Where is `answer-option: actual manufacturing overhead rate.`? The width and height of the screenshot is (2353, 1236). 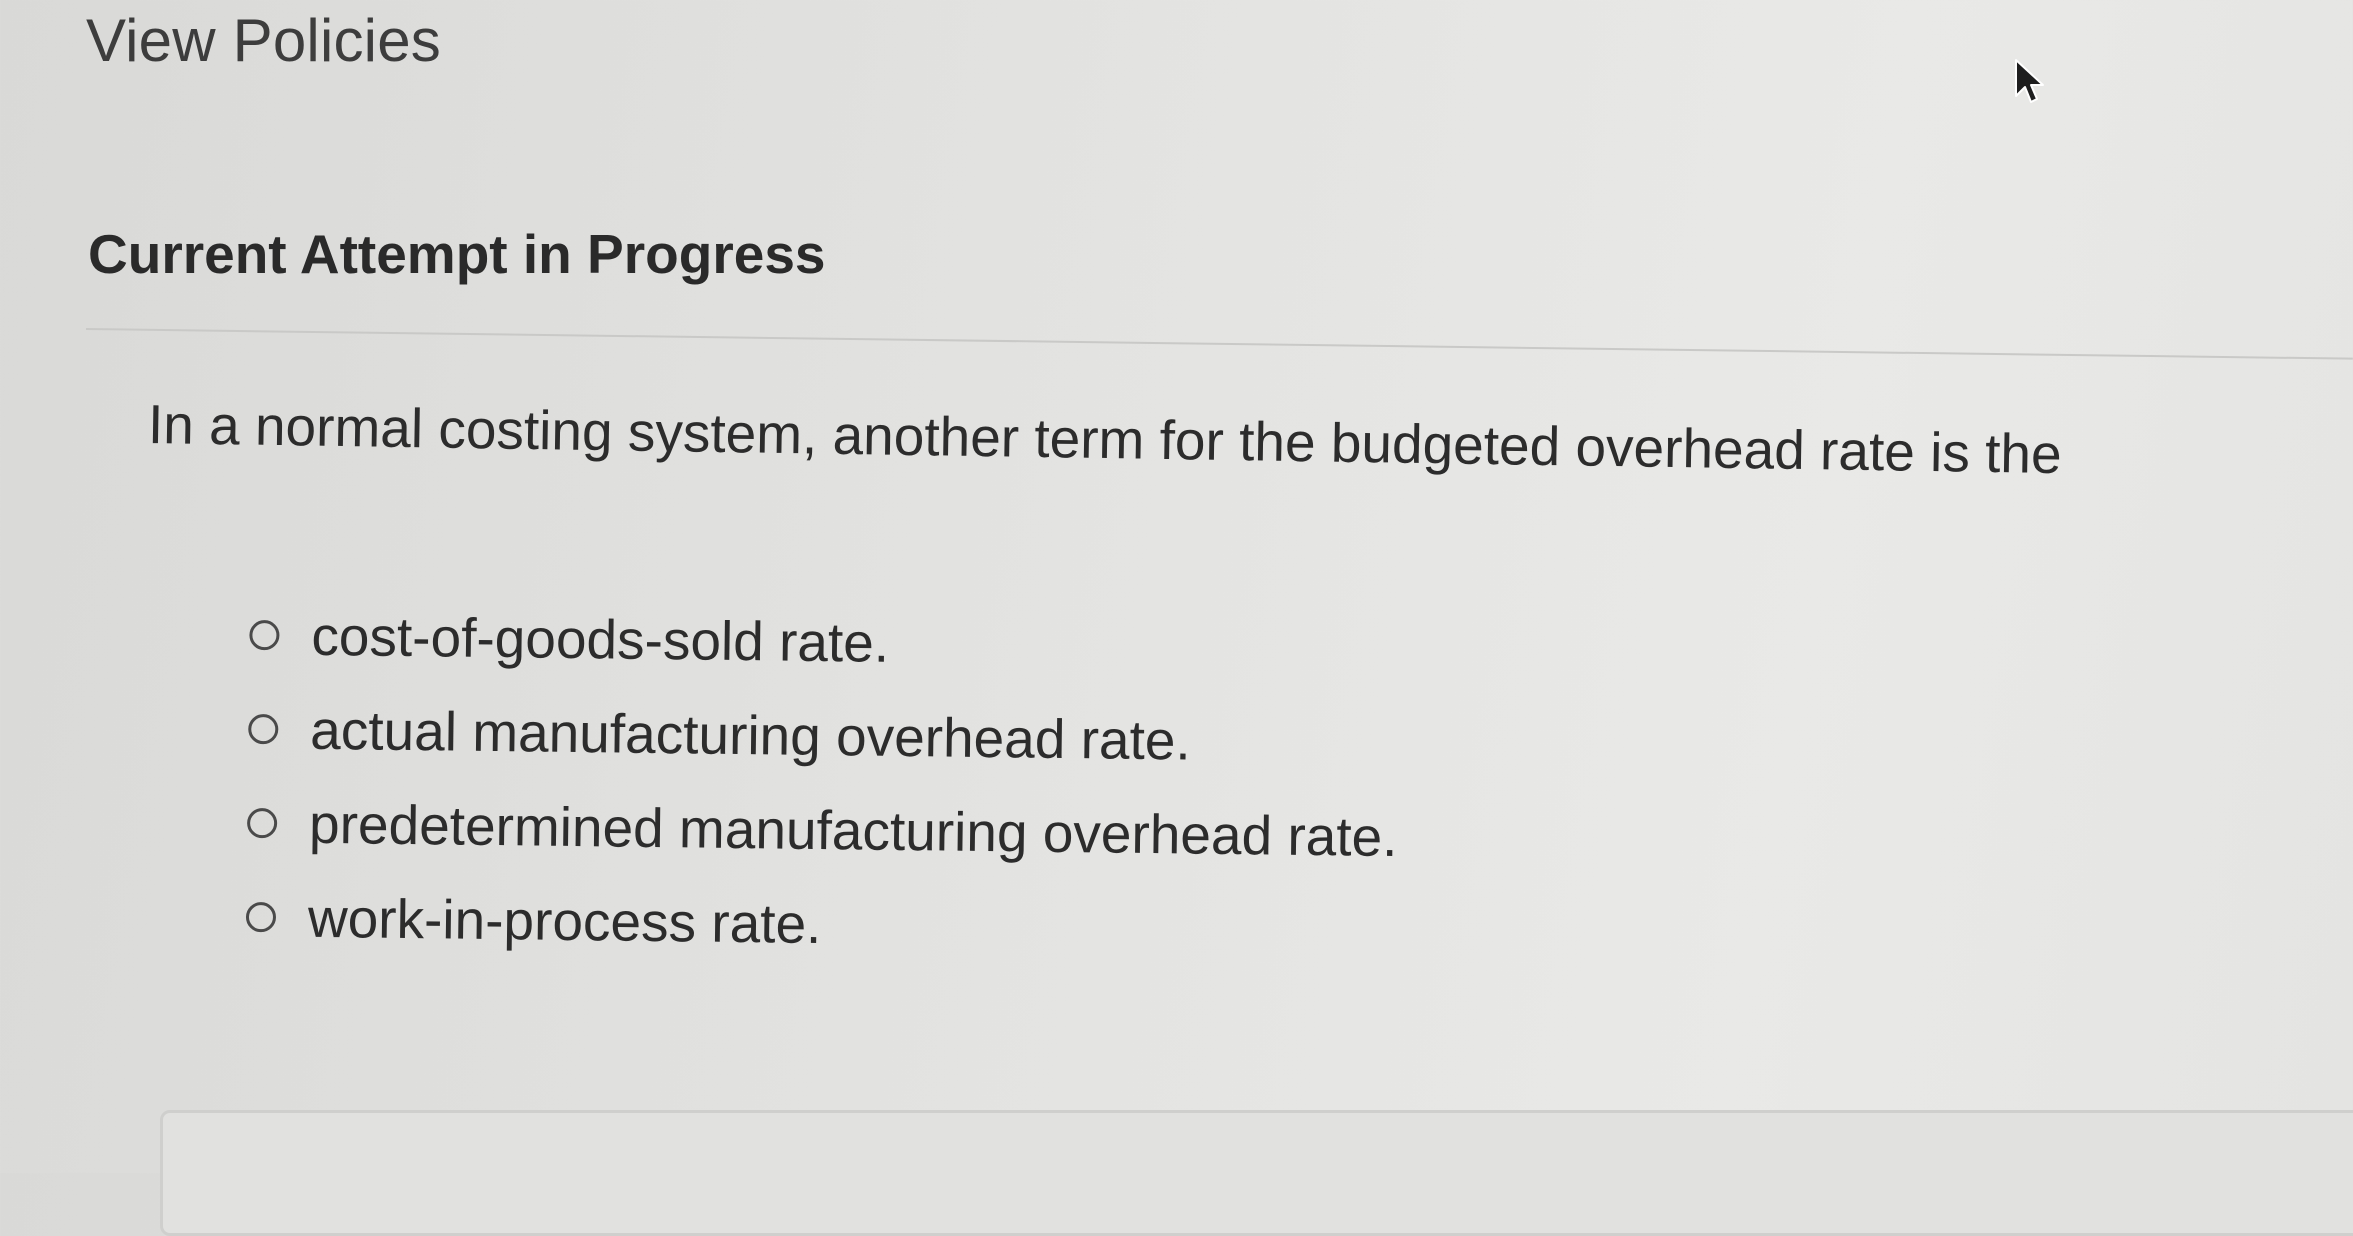 answer-option: actual manufacturing overhead rate. is located at coordinates (824, 736).